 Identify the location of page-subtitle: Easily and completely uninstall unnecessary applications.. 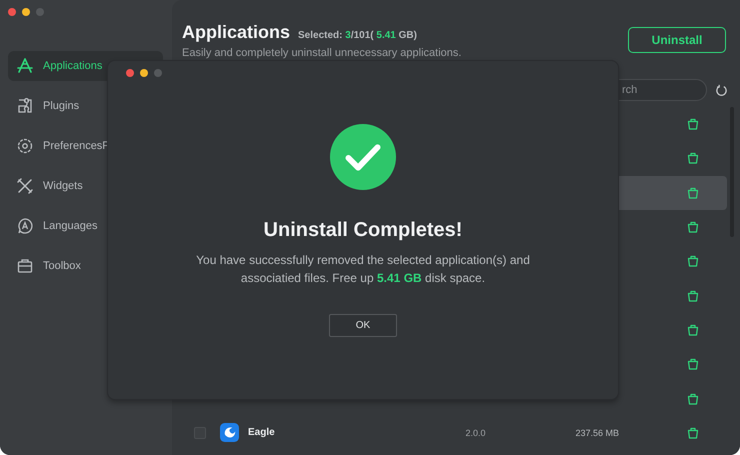
(322, 53).